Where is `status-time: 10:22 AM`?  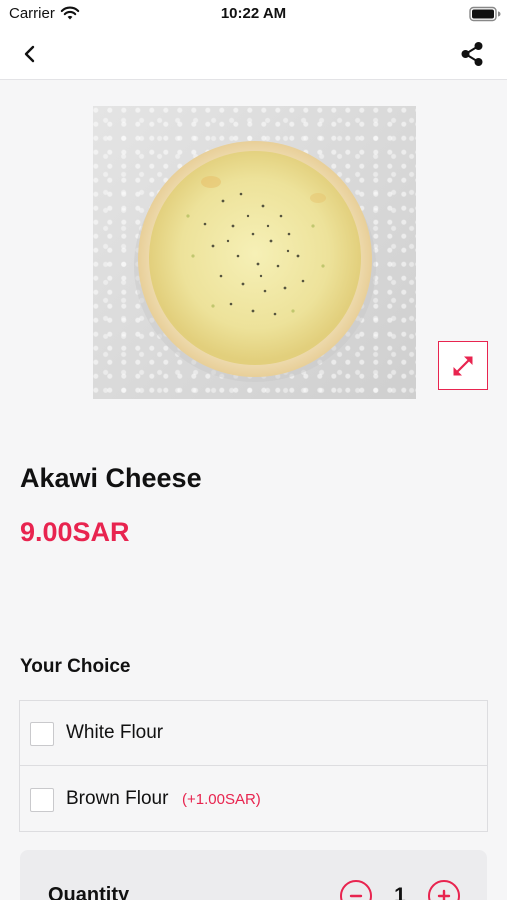 status-time: 10:22 AM is located at coordinates (253, 13).